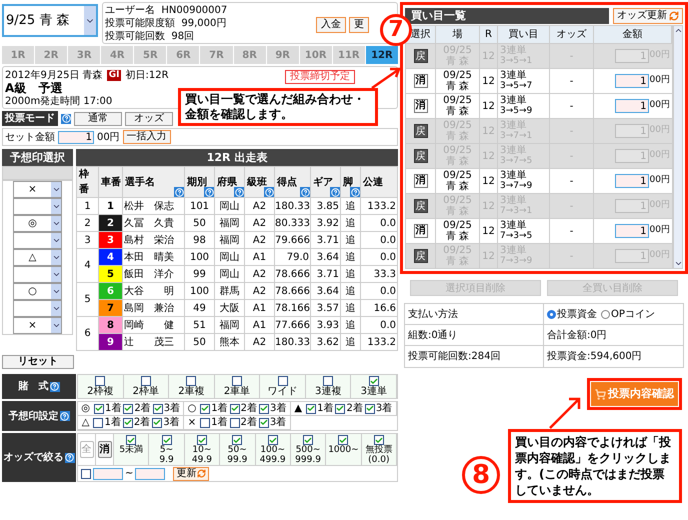  What do you see at coordinates (110, 308) in the screenshot?
I see `car-number: 7` at bounding box center [110, 308].